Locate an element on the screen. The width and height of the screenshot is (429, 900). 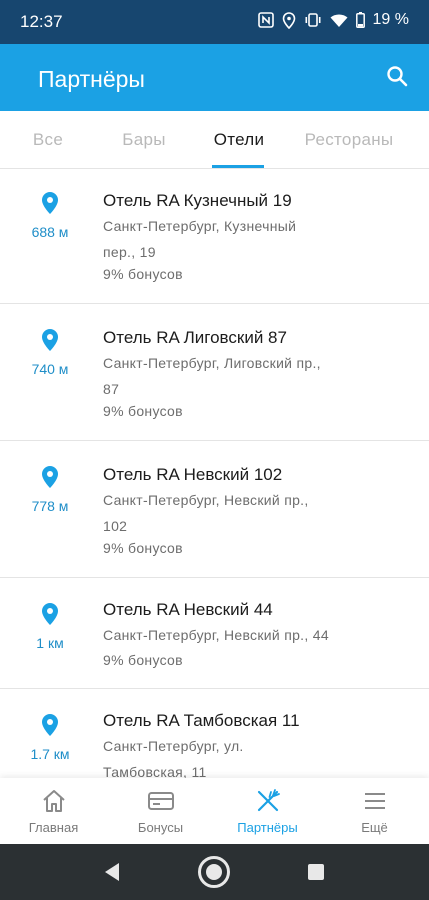
address-line: Тамбовская, 11 is located at coordinates (155, 771).